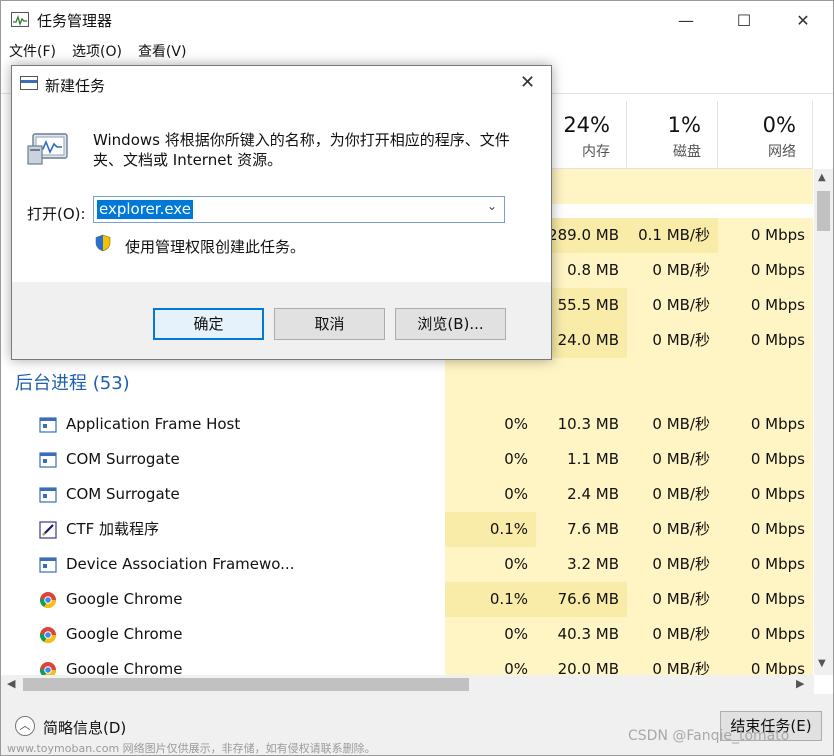 Image resolution: width=834 pixels, height=756 pixels. Describe the element at coordinates (407, 459) in the screenshot. I see `table-row: COM Surrogate 0% 1.1 MB 0 MB/秒 0 Mbps` at that location.